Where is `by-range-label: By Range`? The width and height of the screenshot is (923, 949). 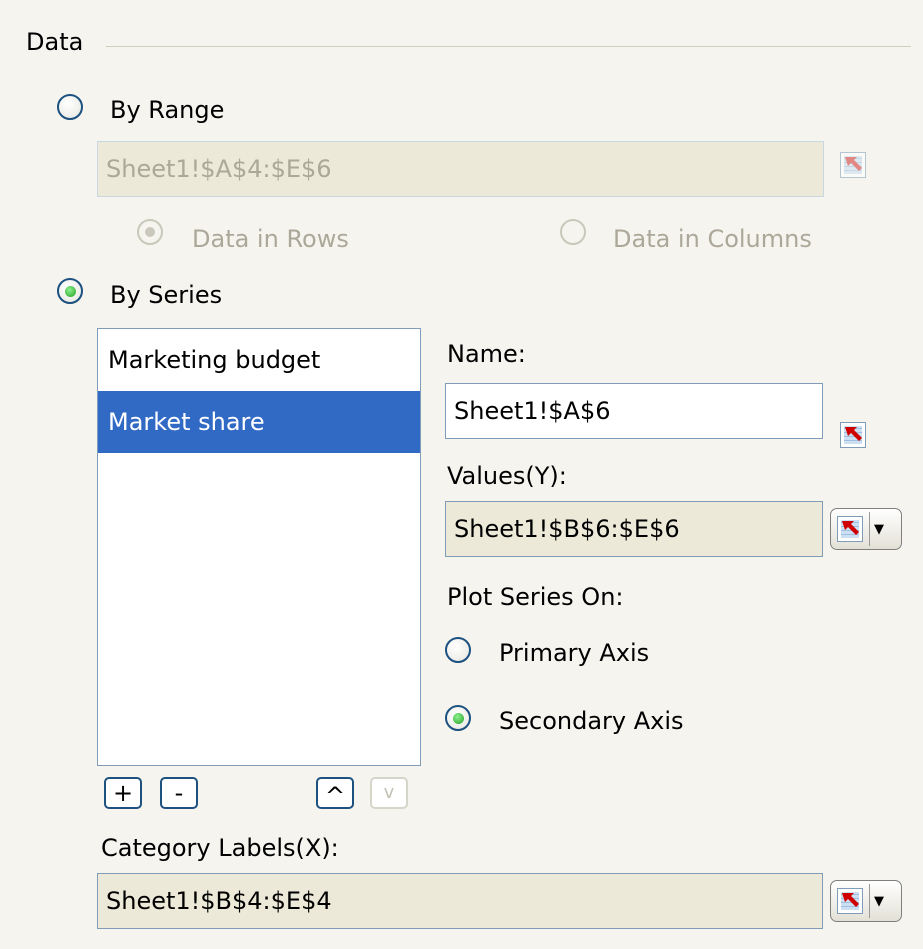 by-range-label: By Range is located at coordinates (167, 110).